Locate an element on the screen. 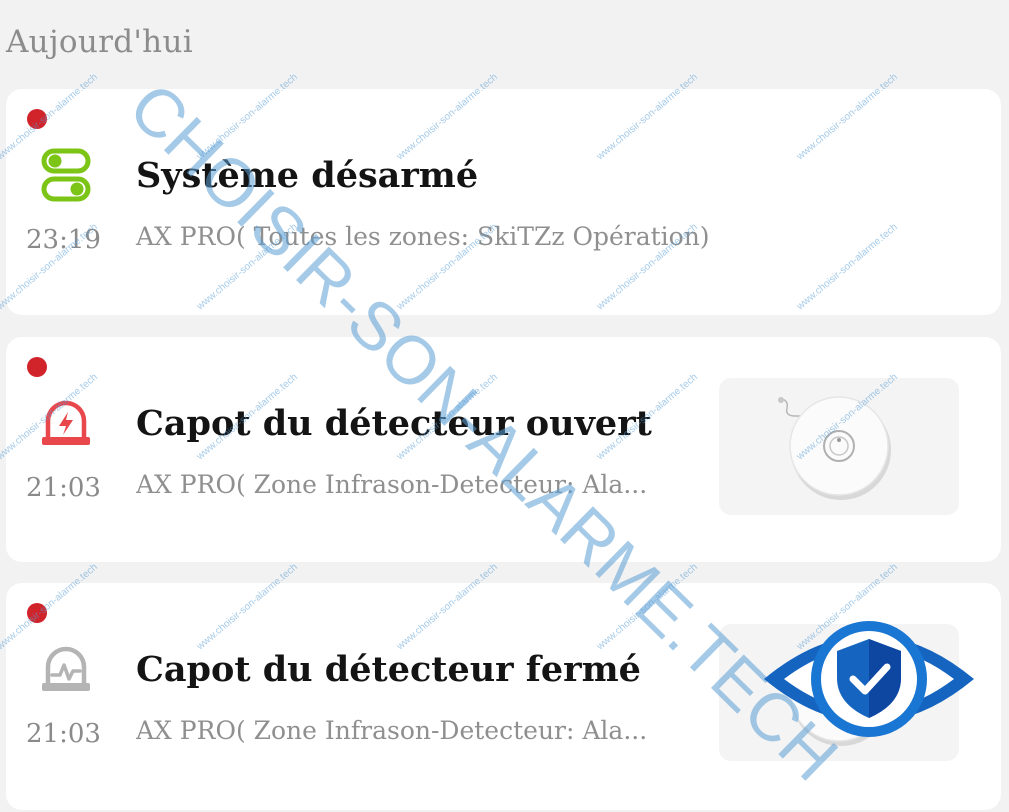  system-disarmed-icon is located at coordinates (66, 175).